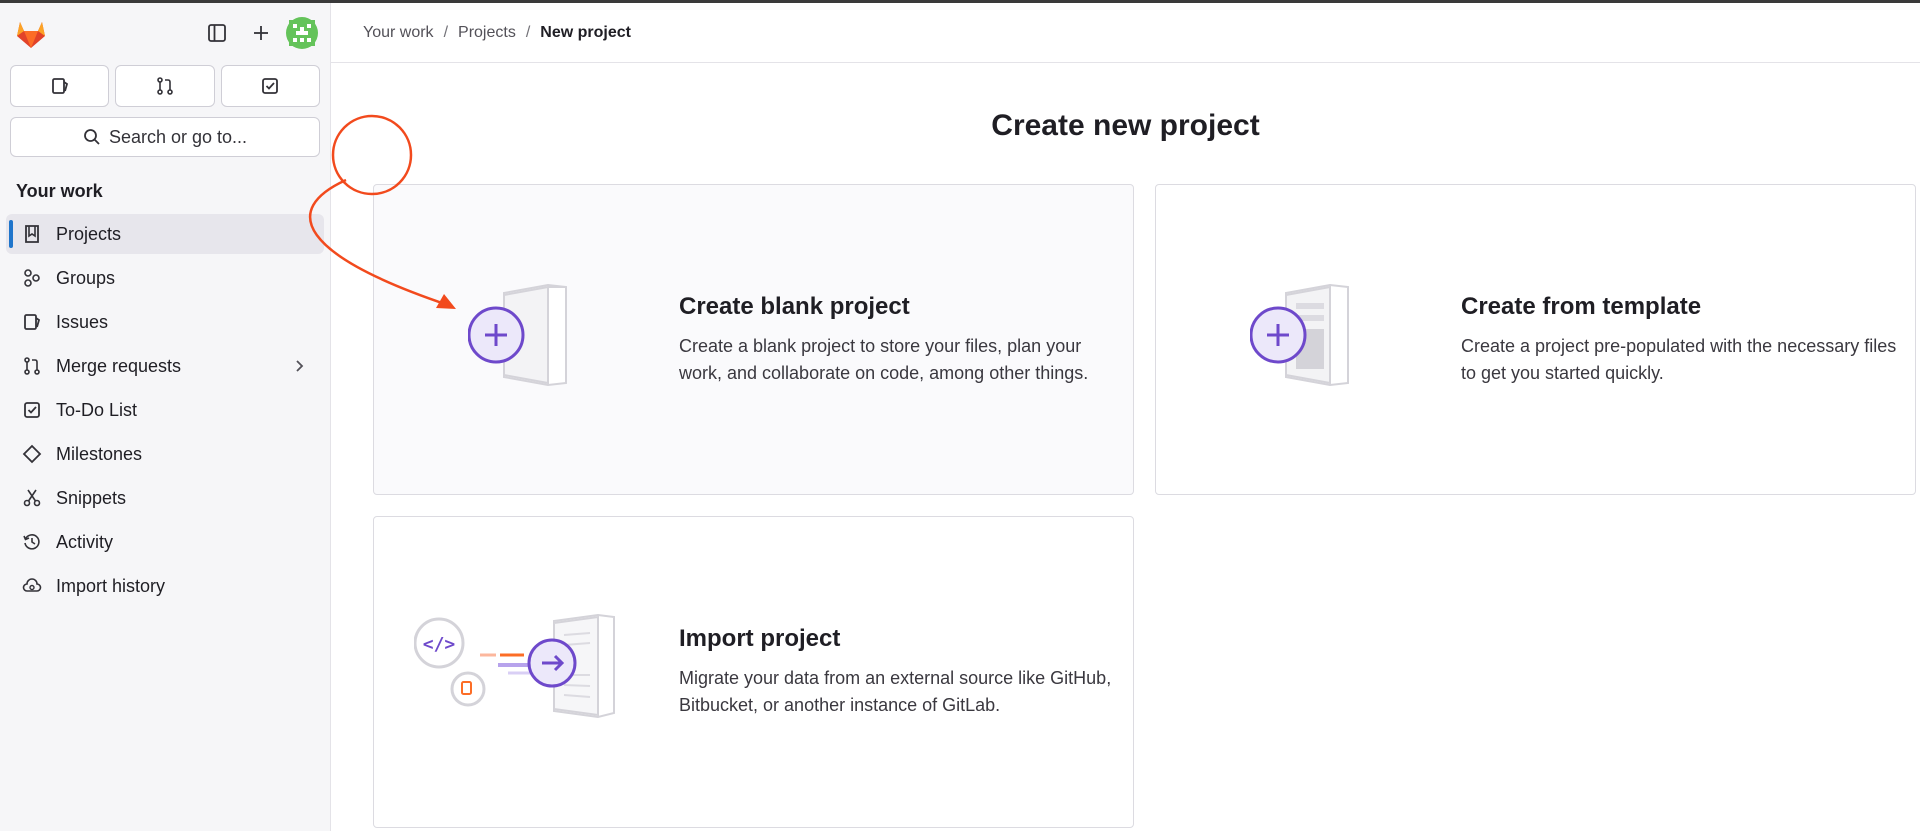 This screenshot has height=831, width=1920. What do you see at coordinates (85, 541) in the screenshot?
I see `sidebar-item-label: Activity` at bounding box center [85, 541].